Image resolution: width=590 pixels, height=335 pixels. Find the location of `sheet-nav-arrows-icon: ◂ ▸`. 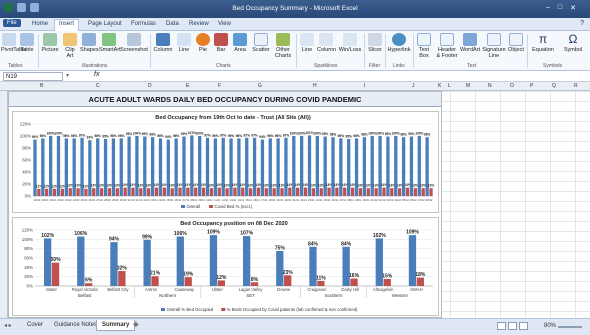

sheet-nav-arrows-icon: ◂ ▸ is located at coordinates (8, 325).